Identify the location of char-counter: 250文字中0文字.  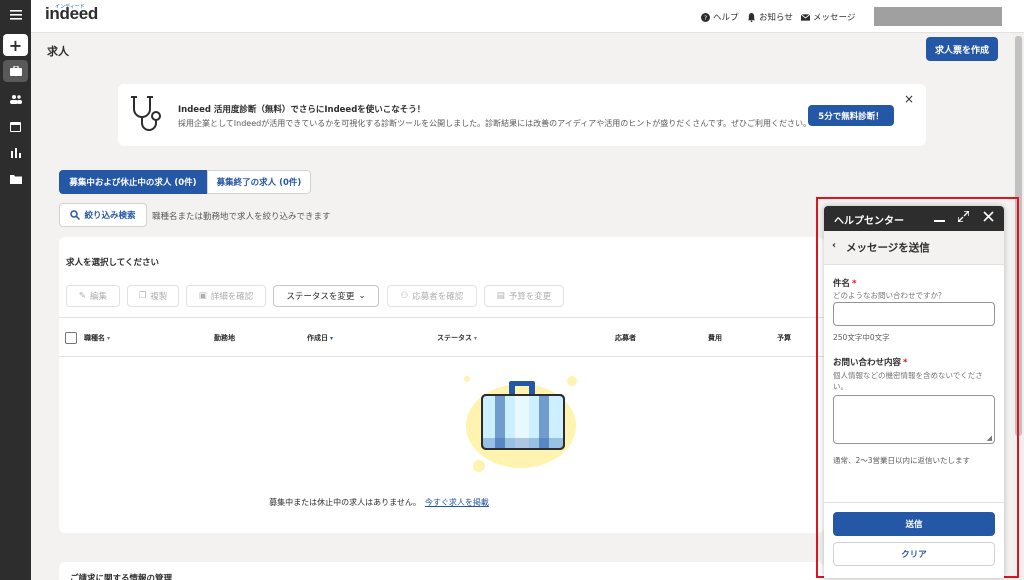
(861, 337).